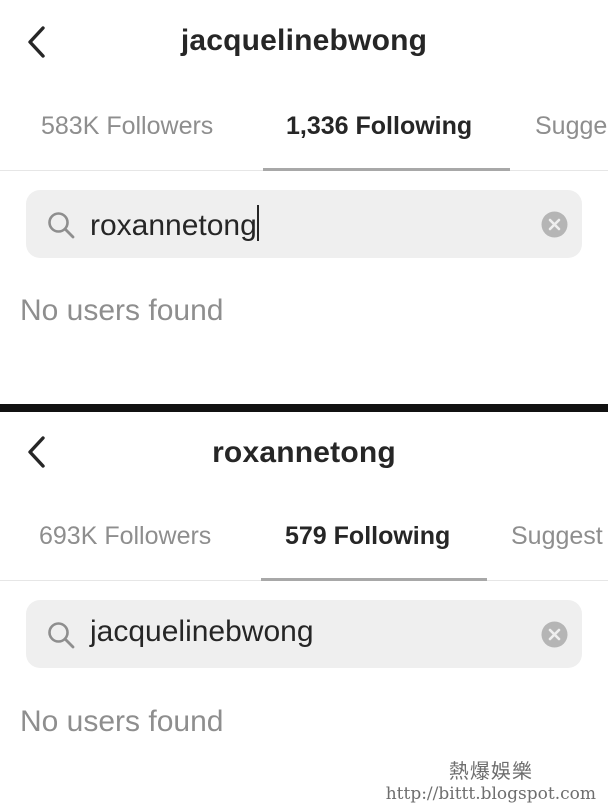 Image resolution: width=608 pixels, height=811 pixels. Describe the element at coordinates (127, 126) in the screenshot. I see `tab-followers: 583K Followers` at that location.